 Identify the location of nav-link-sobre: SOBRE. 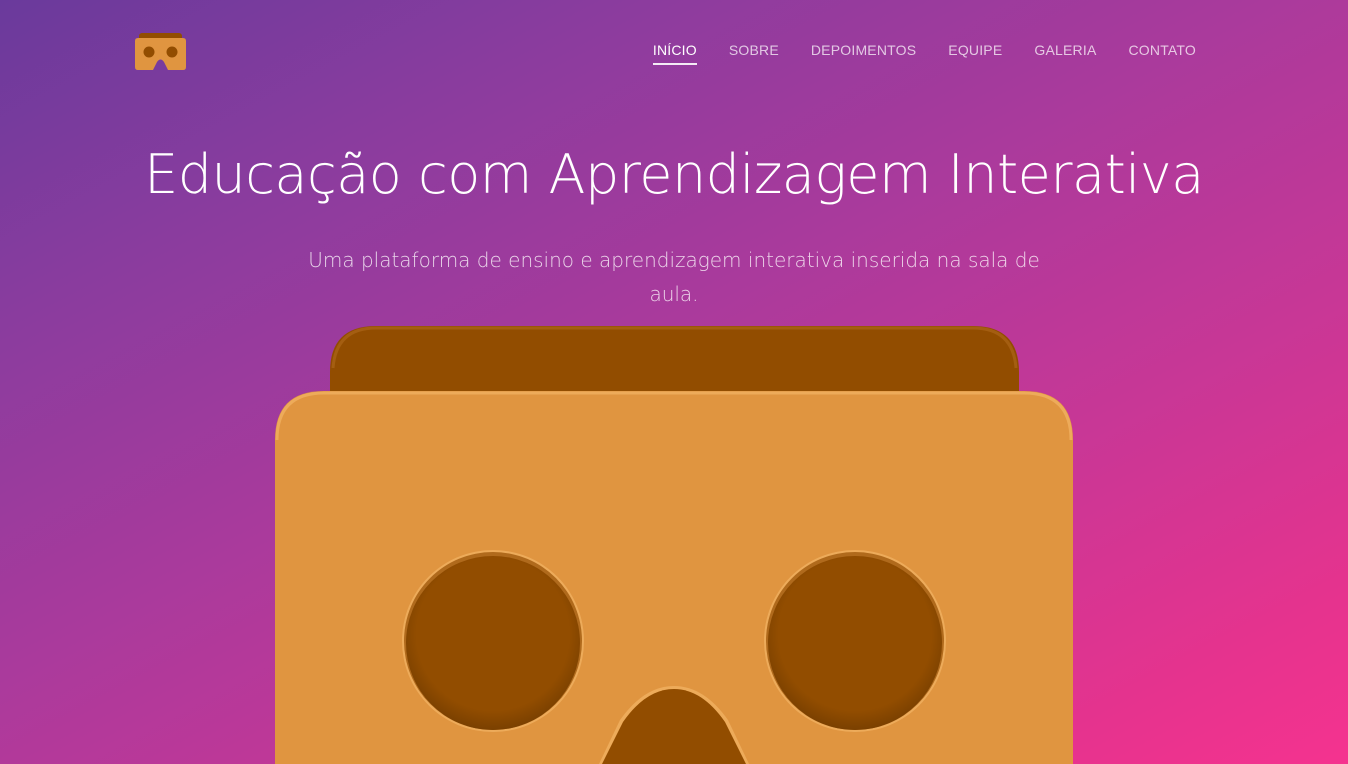
(754, 53).